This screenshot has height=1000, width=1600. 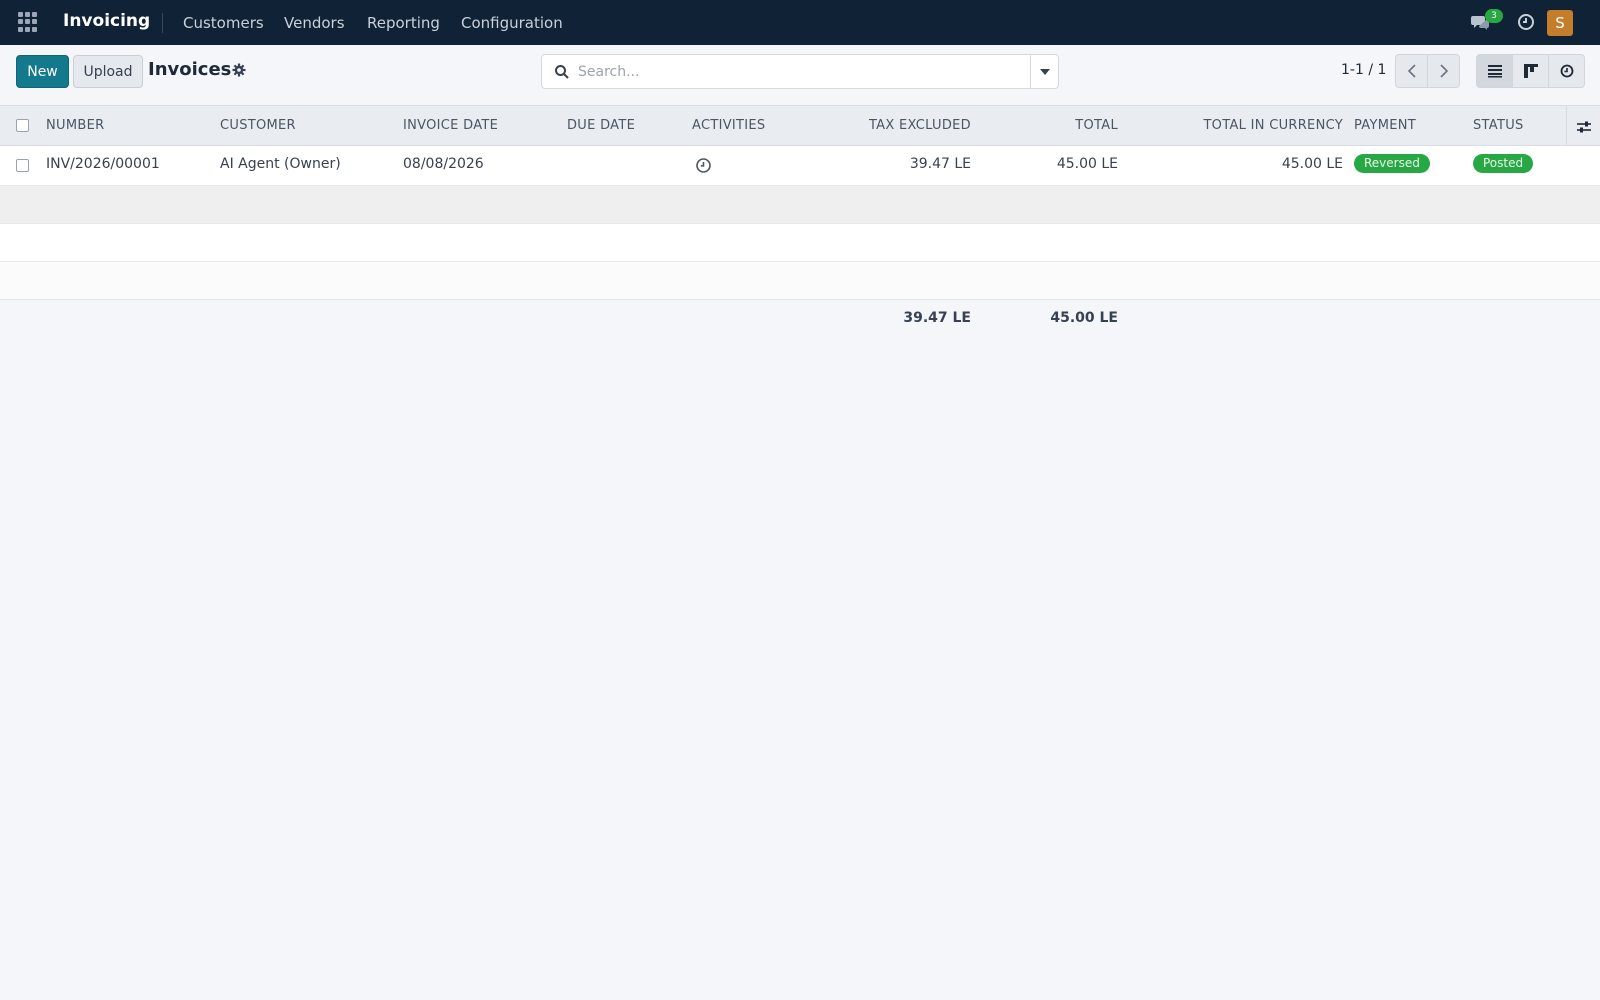 What do you see at coordinates (1583, 127) in the screenshot?
I see `column-settings-icon` at bounding box center [1583, 127].